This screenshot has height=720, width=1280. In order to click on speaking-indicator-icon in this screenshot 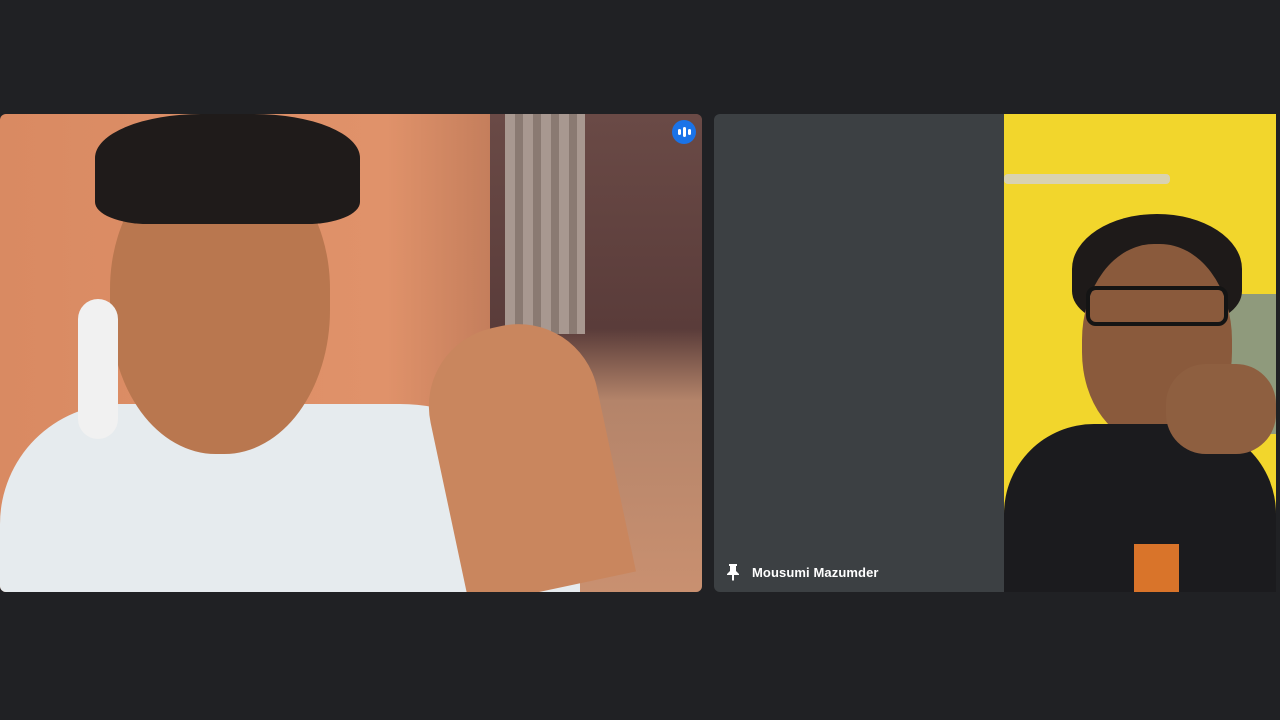, I will do `click(684, 132)`.